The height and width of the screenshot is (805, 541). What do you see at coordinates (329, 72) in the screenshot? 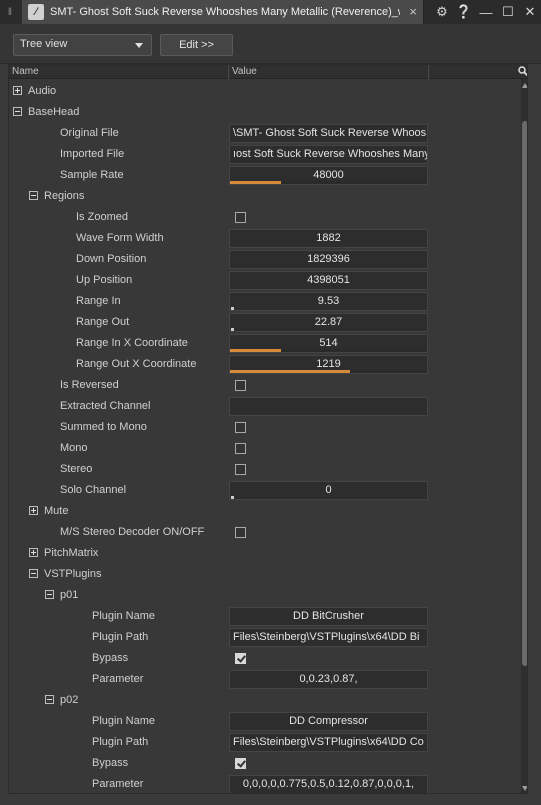
I see `column-header-value: Value` at bounding box center [329, 72].